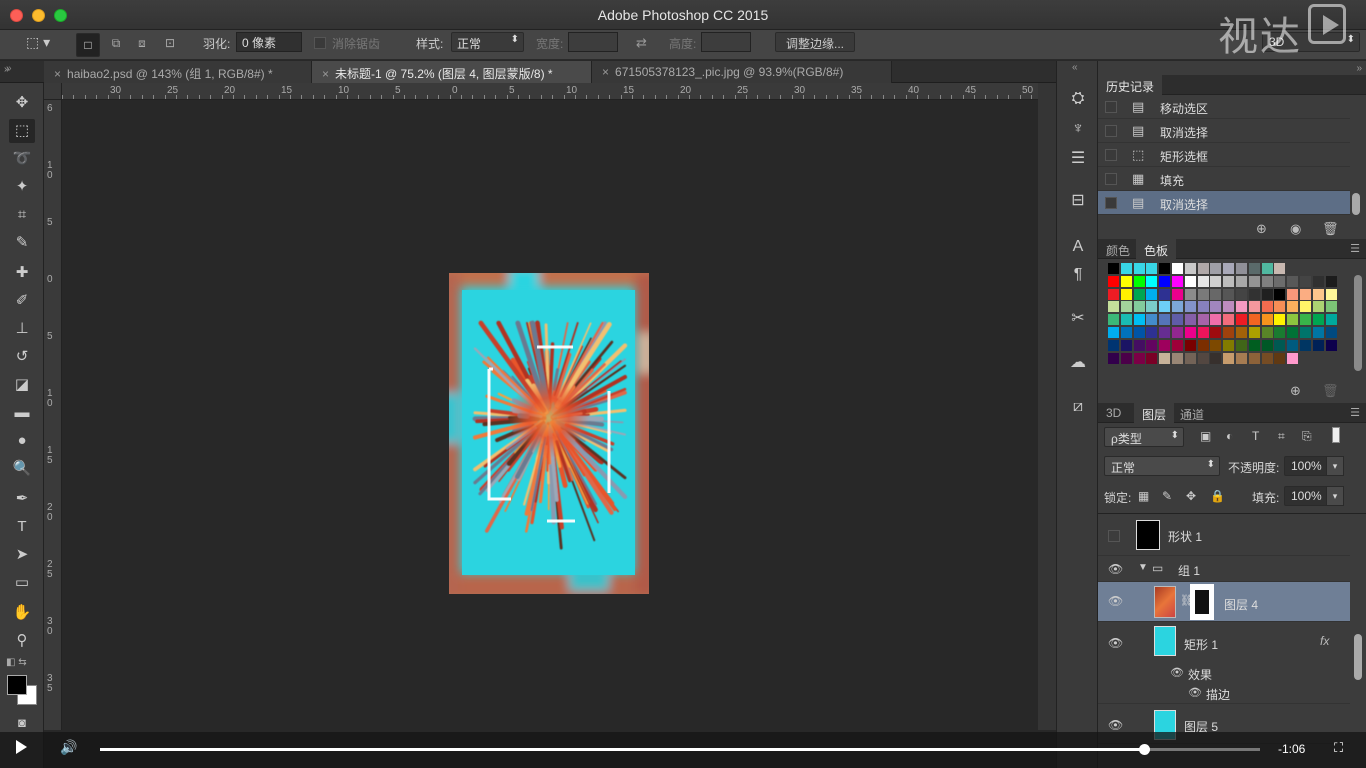  I want to click on layer-filter-select: ρ类型 ⬍, so click(1144, 437).